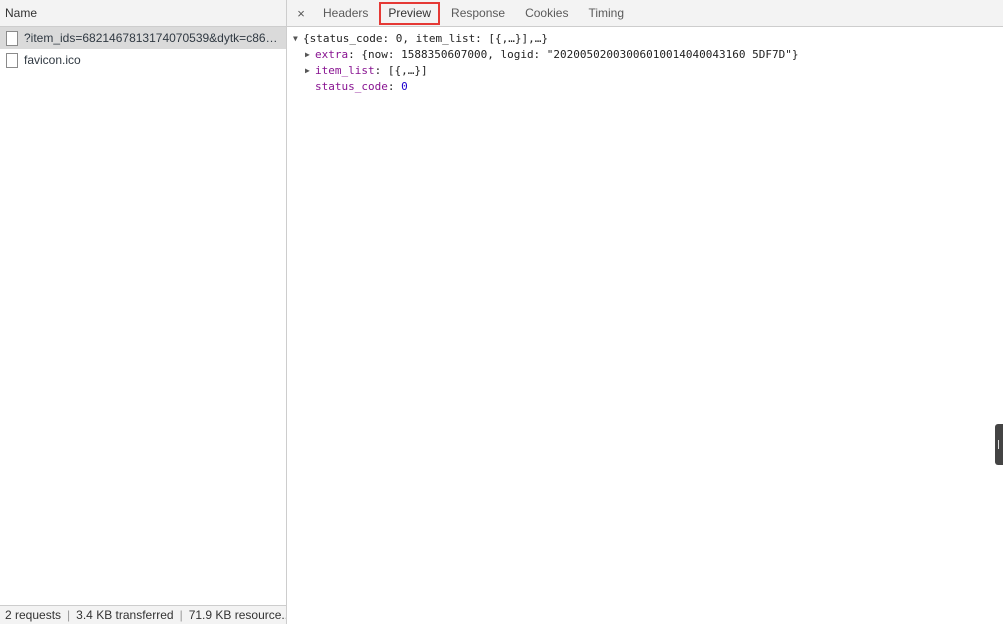 This screenshot has width=1003, height=624. I want to click on json-root-summary: {status_code: 0, item_list: [{,…}],…}, so click(426, 38).